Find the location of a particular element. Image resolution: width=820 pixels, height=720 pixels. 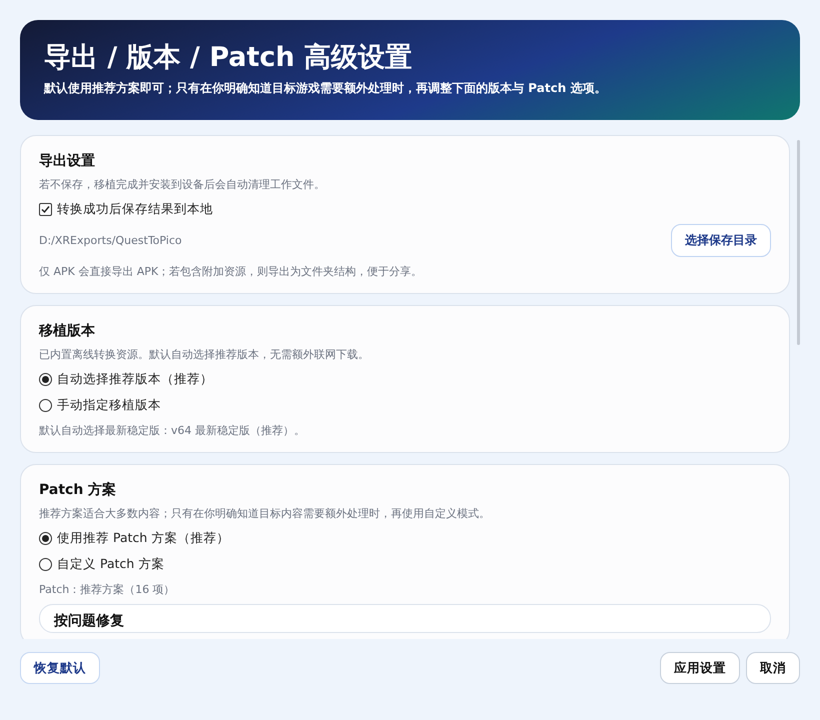

apply-button: 应用设置 is located at coordinates (700, 668).